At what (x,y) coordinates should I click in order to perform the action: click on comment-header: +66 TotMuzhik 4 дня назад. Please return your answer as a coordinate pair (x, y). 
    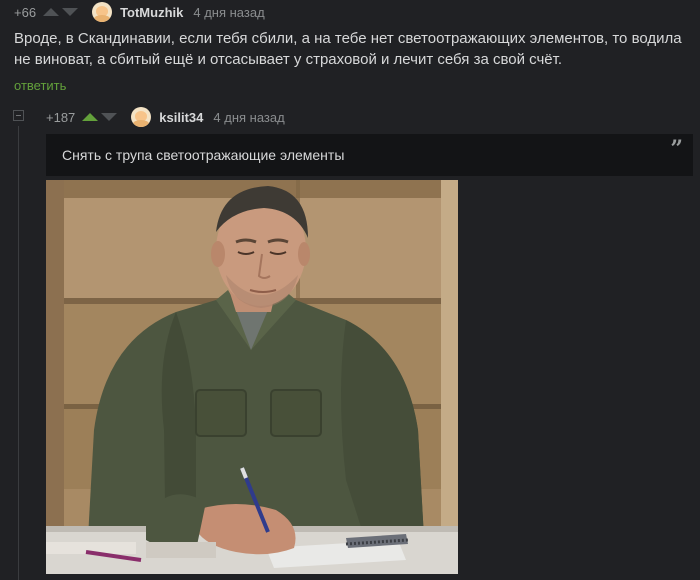
    Looking at the image, I should click on (139, 12).